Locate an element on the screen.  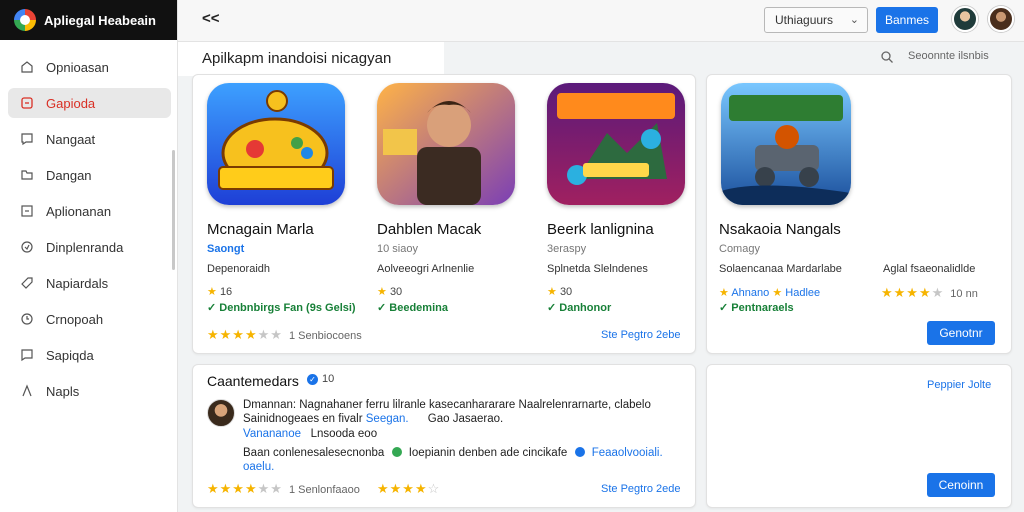
star-rating: ★★★★☆ is located at coordinates (409, 488).